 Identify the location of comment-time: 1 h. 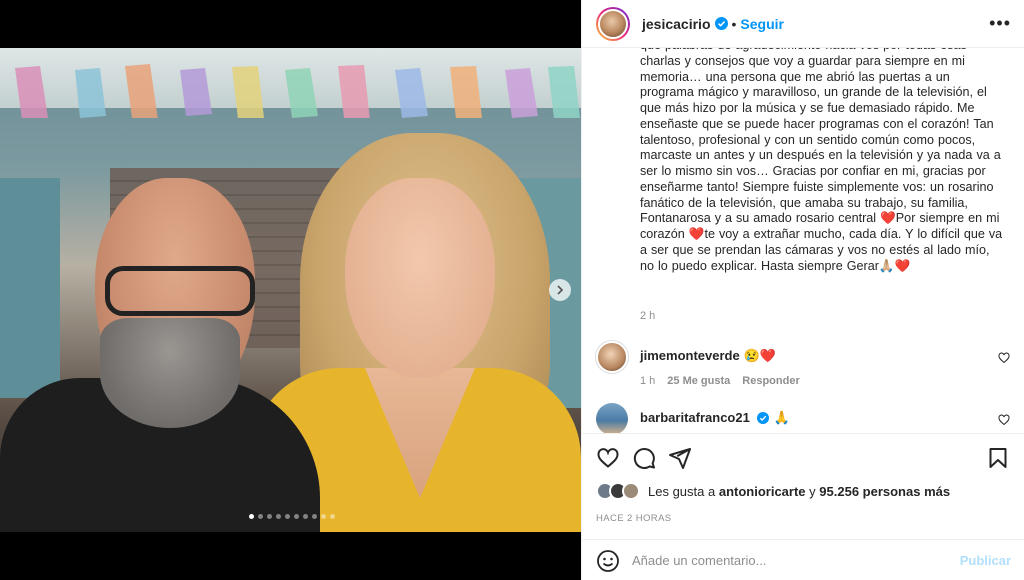
(648, 381).